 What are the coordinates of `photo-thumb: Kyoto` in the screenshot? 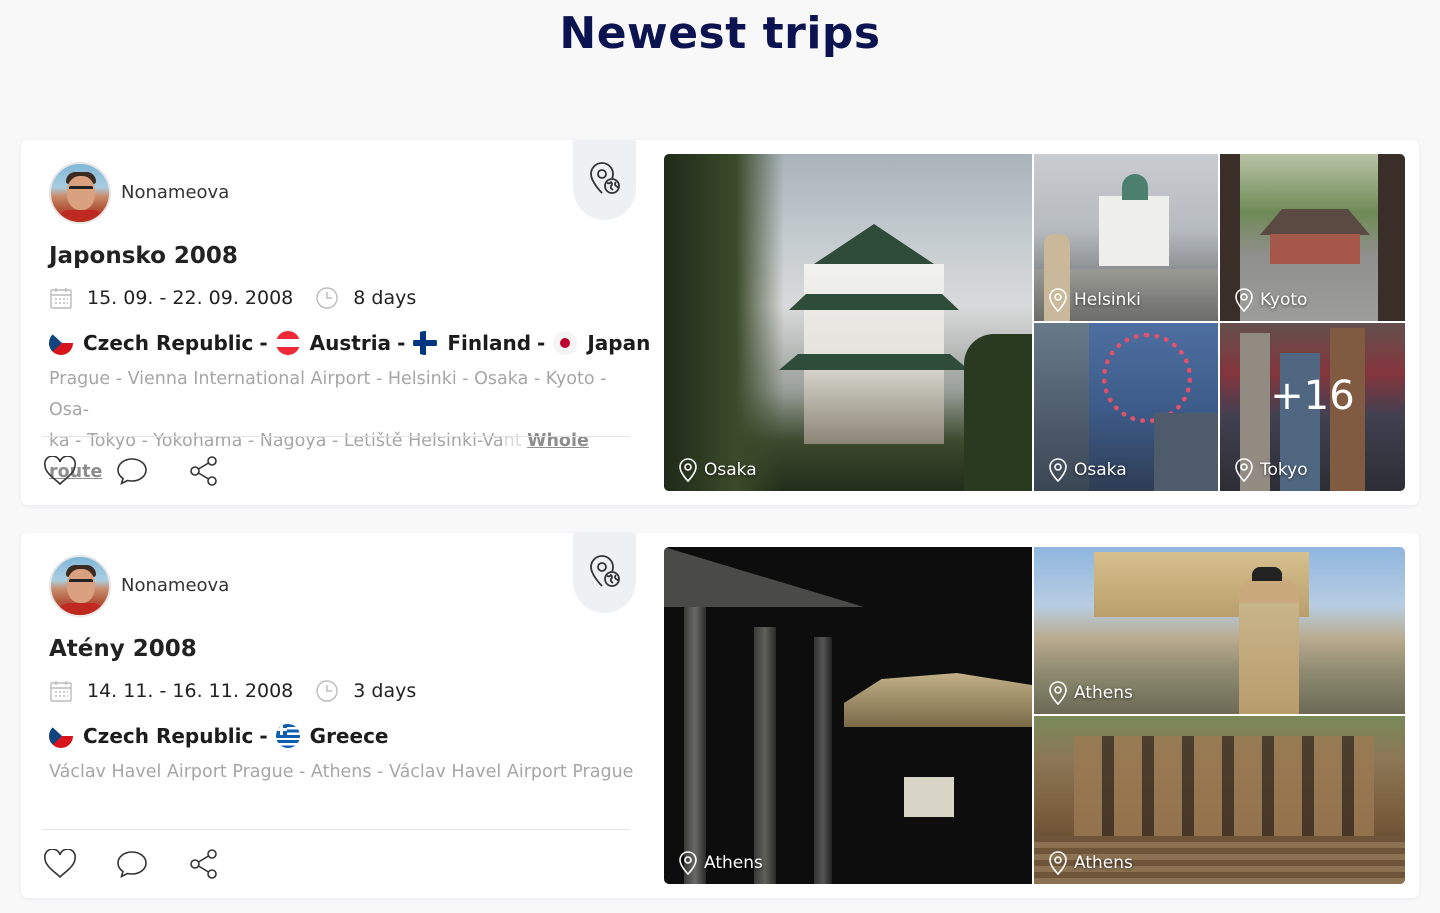 It's located at (1312, 237).